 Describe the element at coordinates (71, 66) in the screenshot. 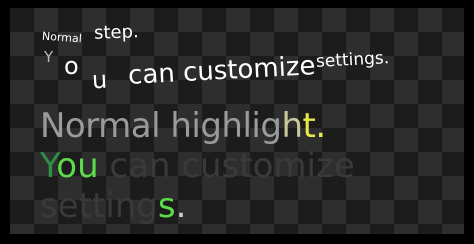

I see `you-letter-o: o` at that location.